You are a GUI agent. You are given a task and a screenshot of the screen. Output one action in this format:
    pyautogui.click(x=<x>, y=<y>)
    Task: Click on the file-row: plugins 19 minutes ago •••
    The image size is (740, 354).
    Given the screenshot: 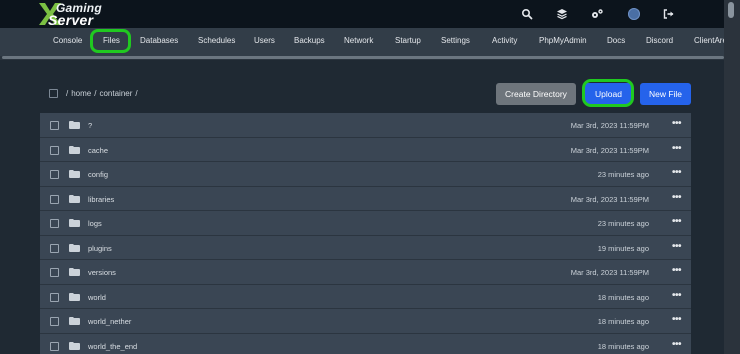 What is the action you would take?
    pyautogui.click(x=365, y=247)
    